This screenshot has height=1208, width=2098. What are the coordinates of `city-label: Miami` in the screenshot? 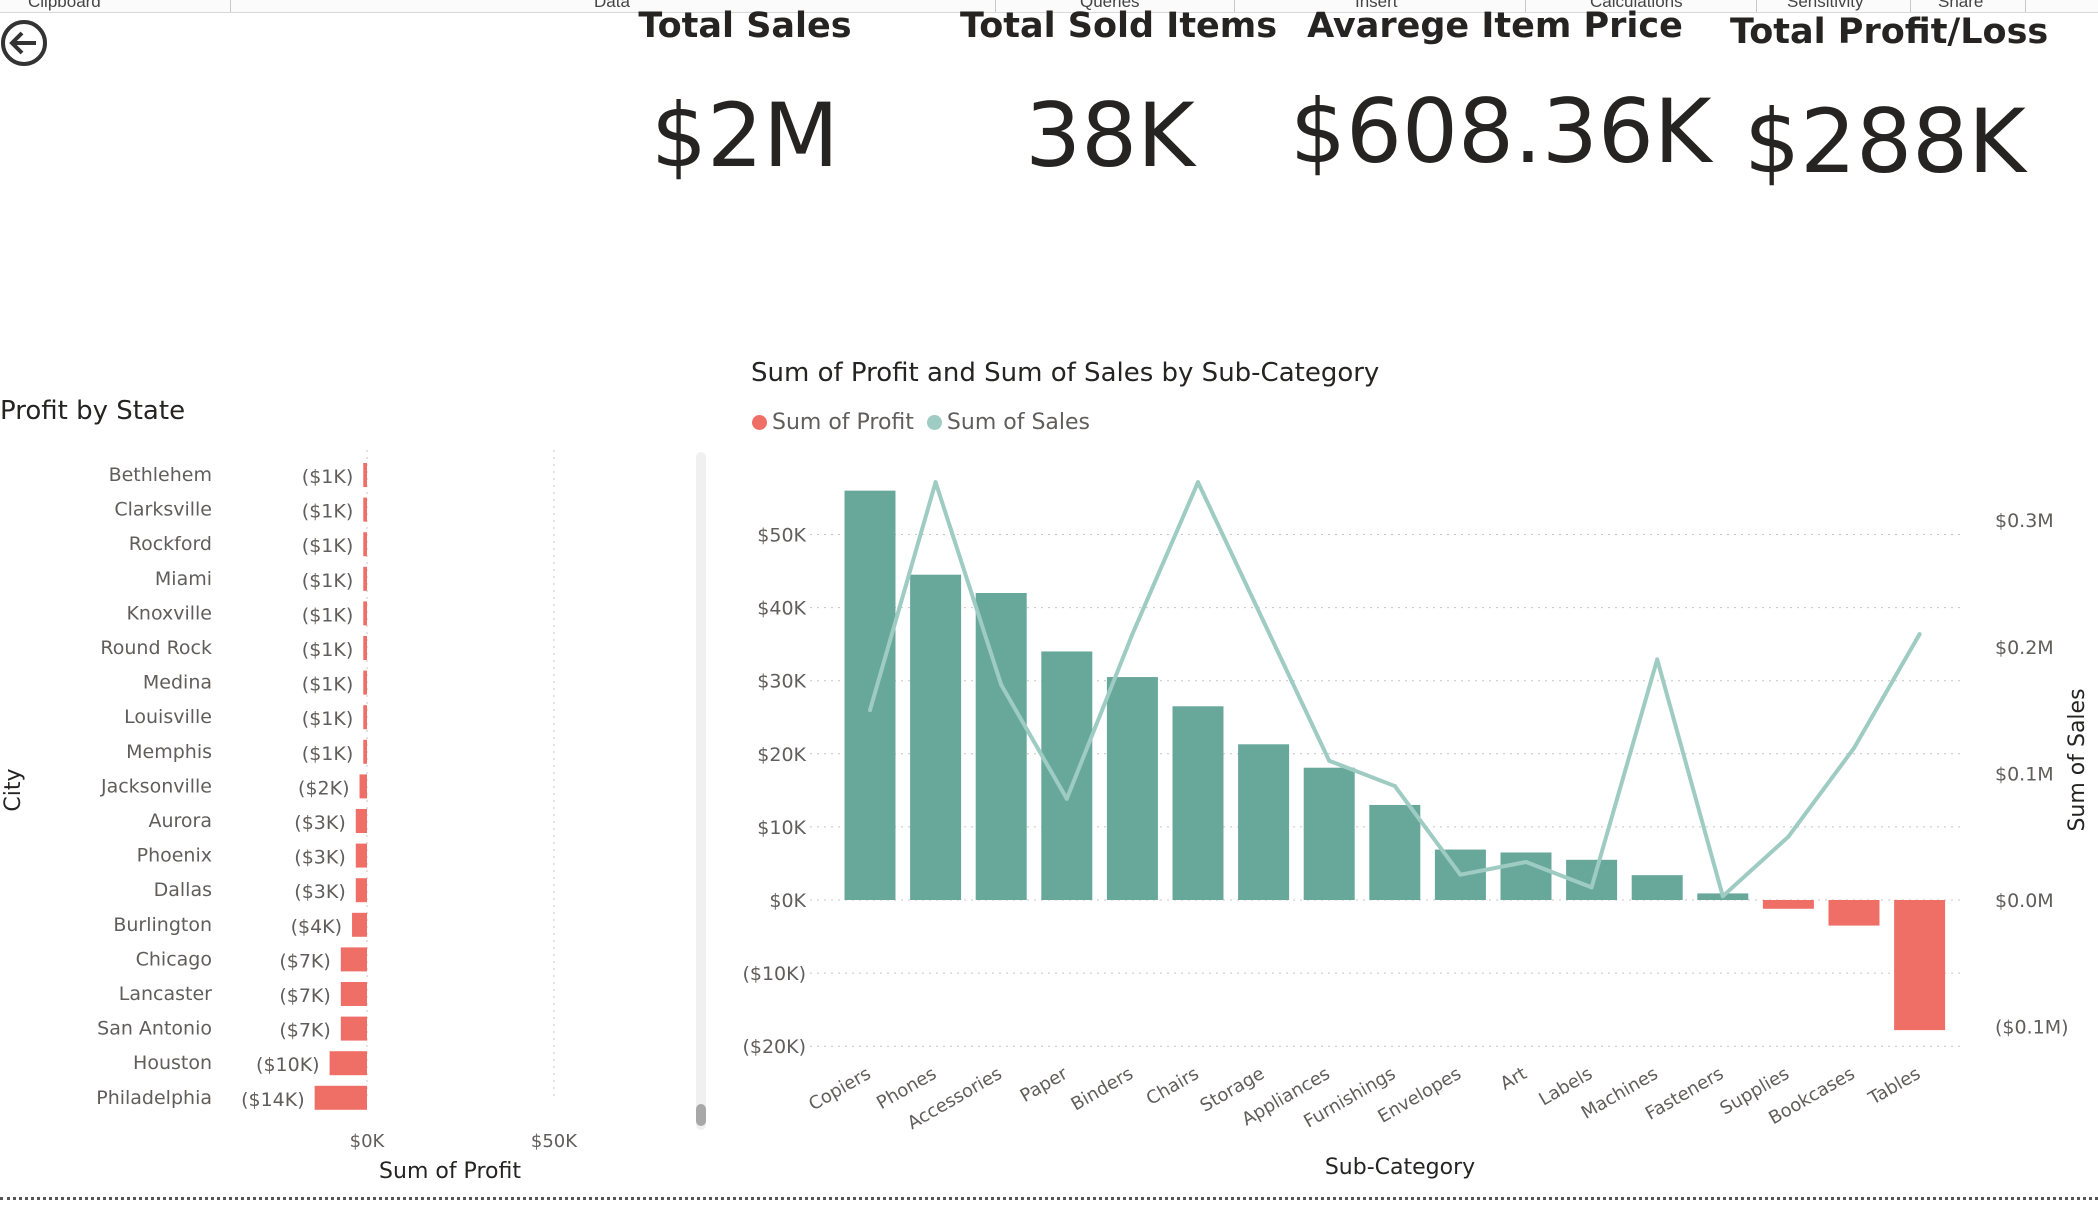 It's located at (183, 579).